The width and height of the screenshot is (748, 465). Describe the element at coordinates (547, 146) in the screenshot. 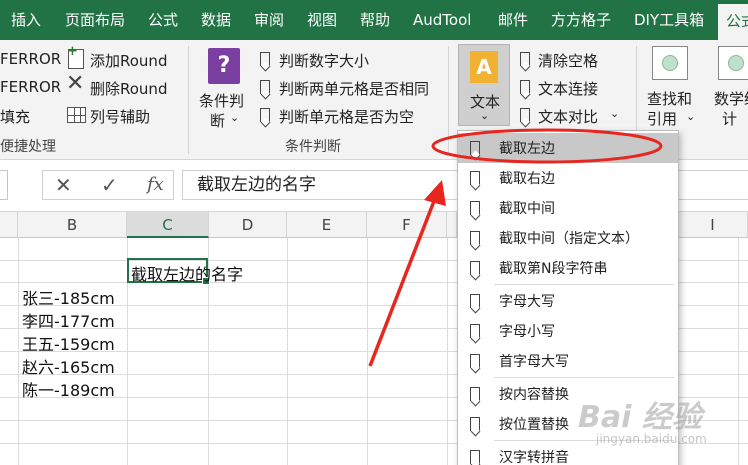

I see `highlight-ellipse` at that location.